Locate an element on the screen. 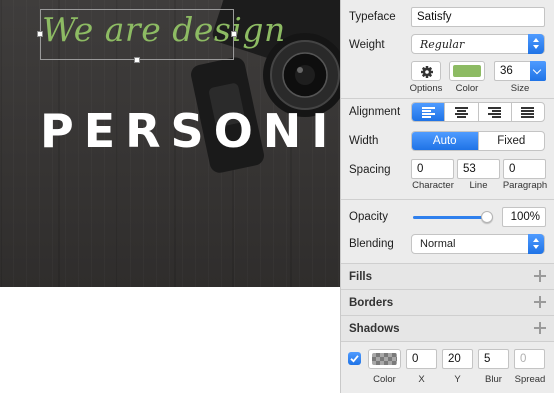 Image resolution: width=554 pixels, height=393 pixels. alignment-segmented-control is located at coordinates (478, 112).